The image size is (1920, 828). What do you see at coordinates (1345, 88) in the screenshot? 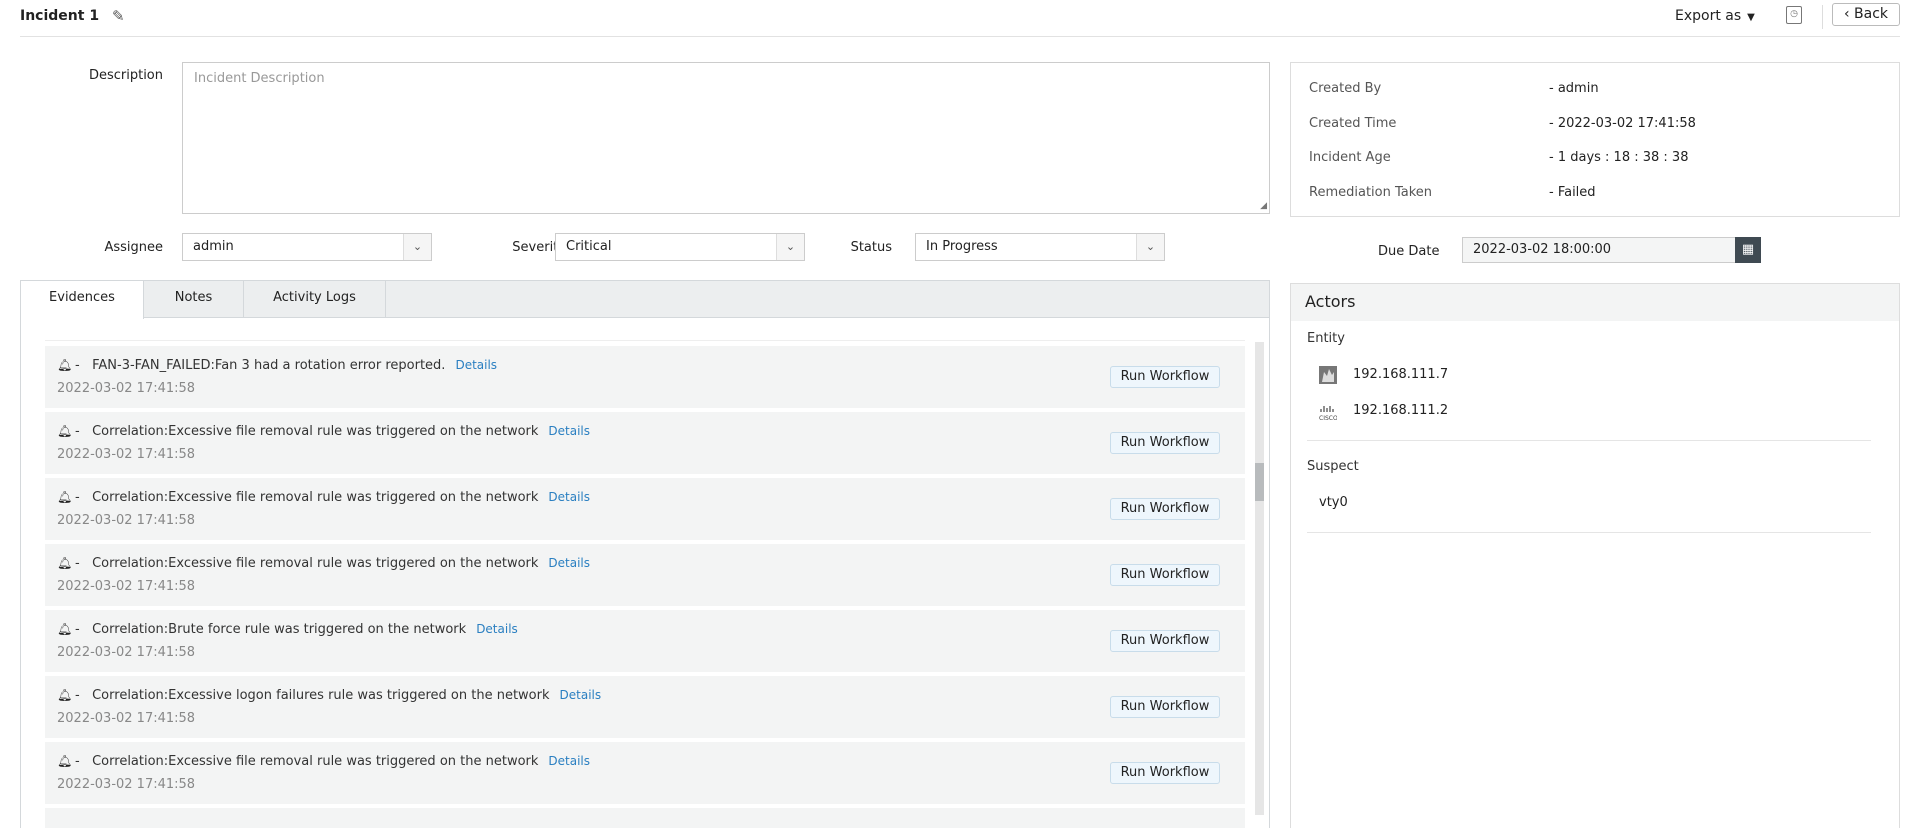
I see `info-label: Created By` at bounding box center [1345, 88].